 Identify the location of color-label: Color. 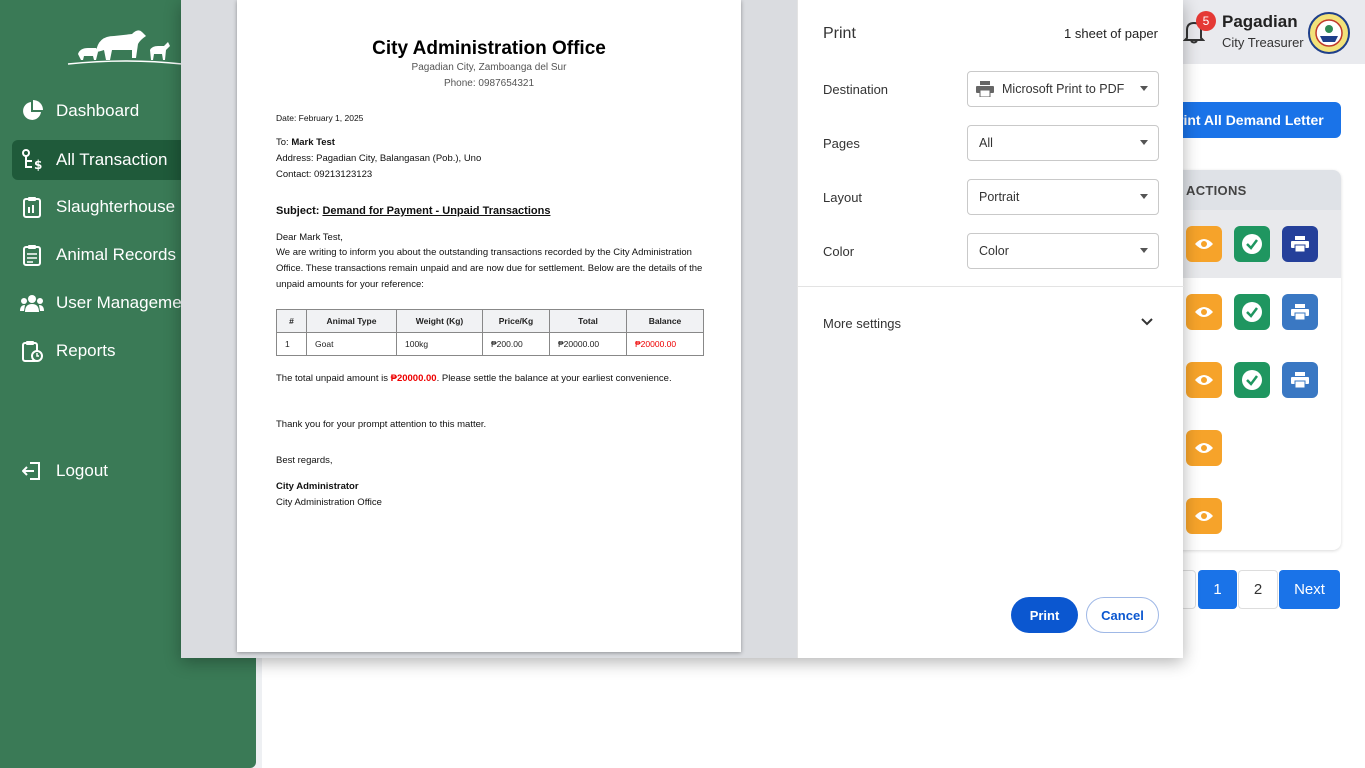
(839, 251).